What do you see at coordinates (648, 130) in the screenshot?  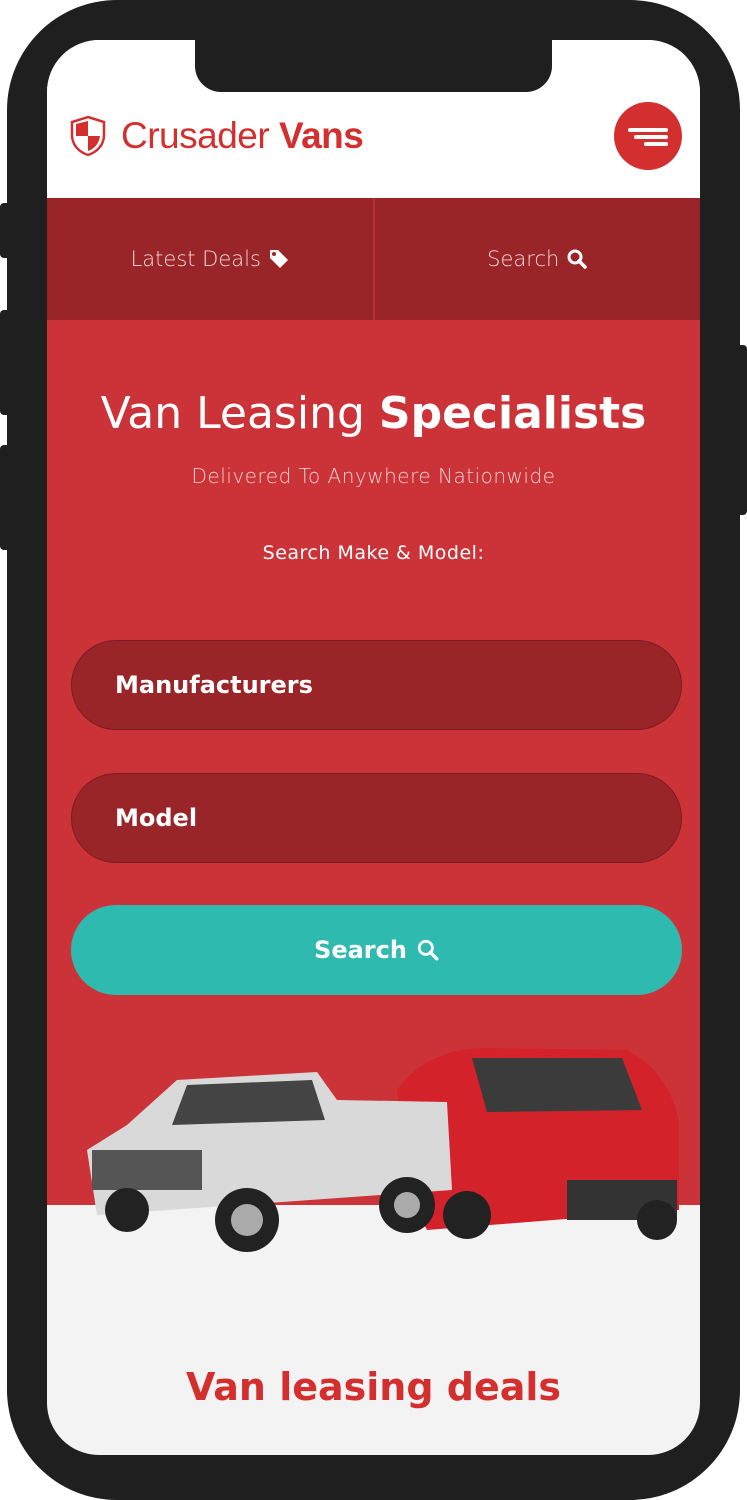 I see `menu-icon` at bounding box center [648, 130].